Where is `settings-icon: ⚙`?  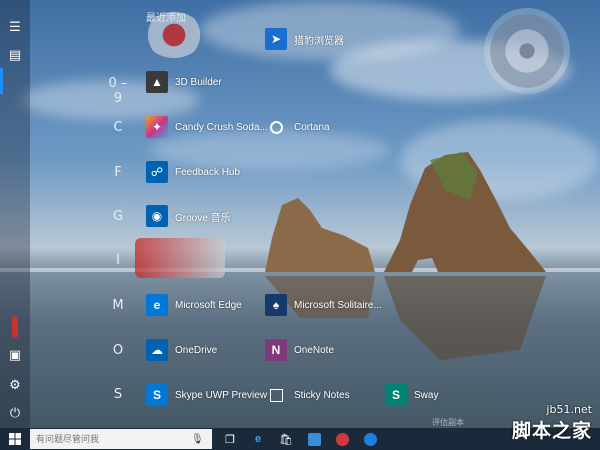
settings-icon: ⚙ is located at coordinates (15, 385).